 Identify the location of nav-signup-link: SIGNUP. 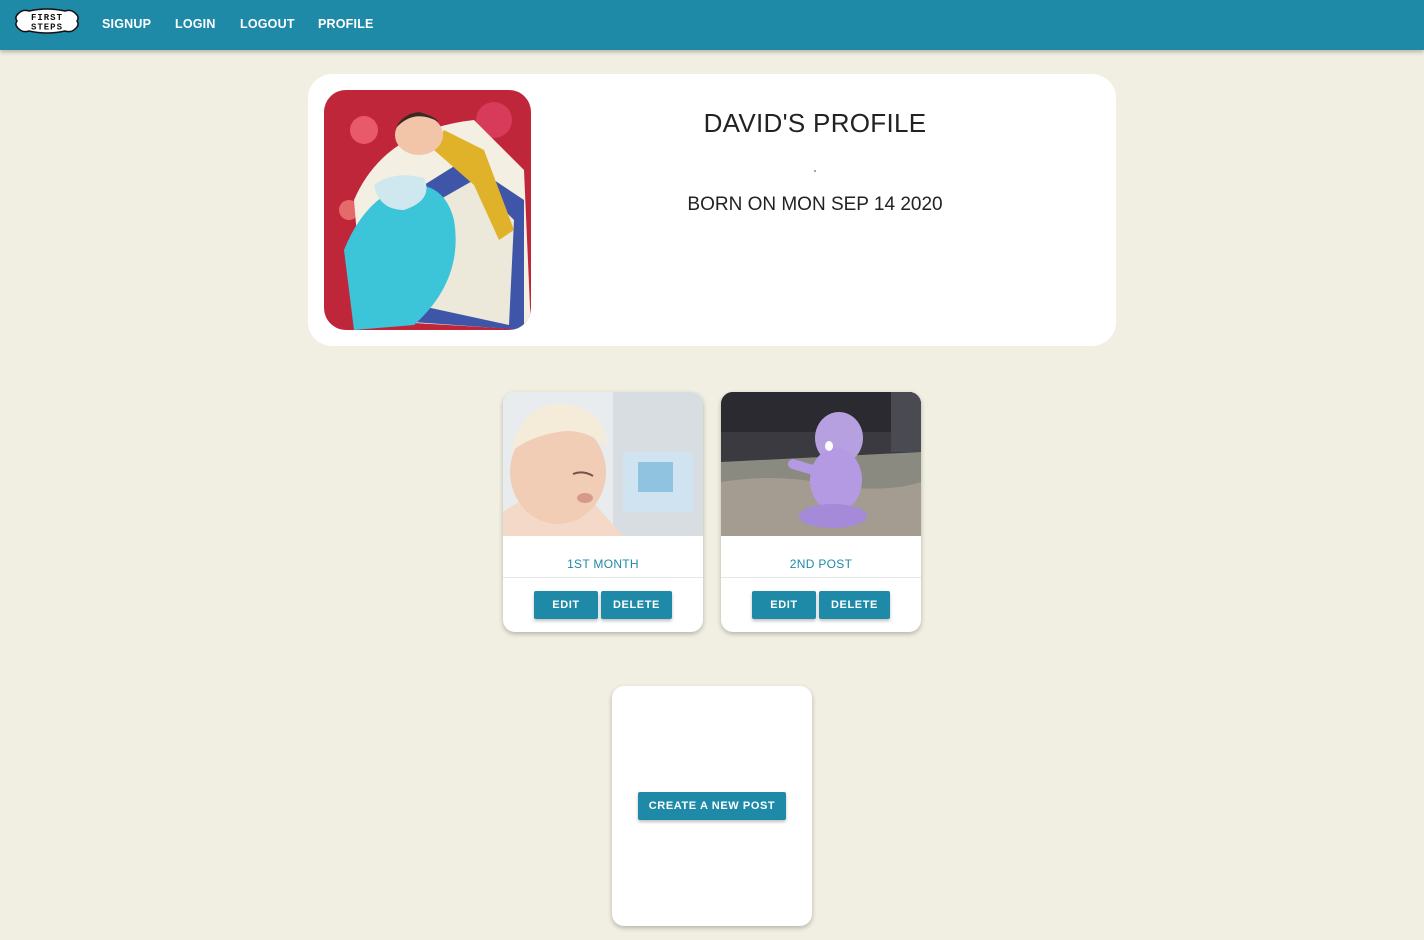
(126, 24).